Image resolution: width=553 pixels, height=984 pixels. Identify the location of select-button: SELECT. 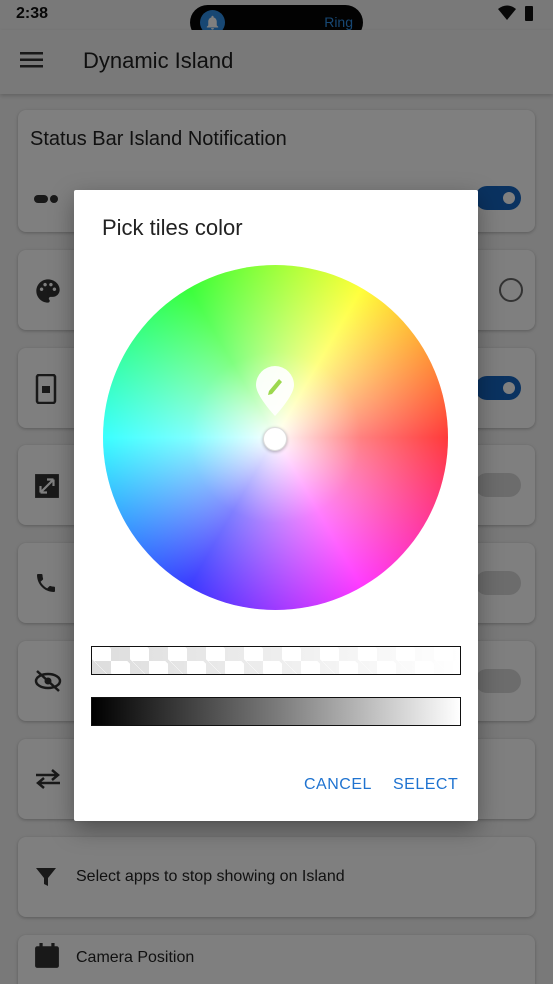
(425, 785).